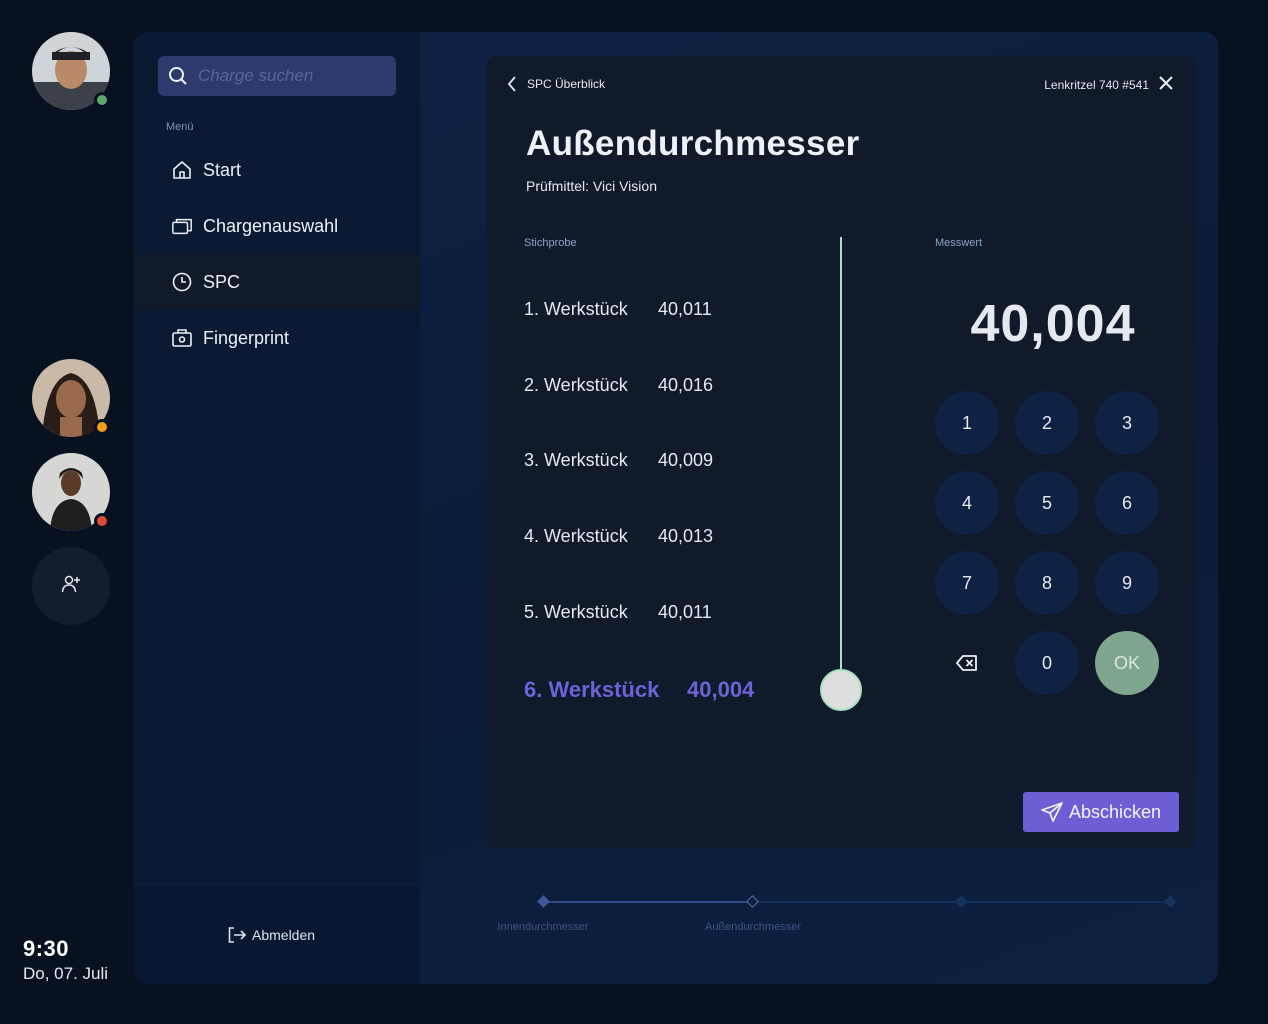 This screenshot has width=1268, height=1024. I want to click on close-icon, so click(1166, 83).